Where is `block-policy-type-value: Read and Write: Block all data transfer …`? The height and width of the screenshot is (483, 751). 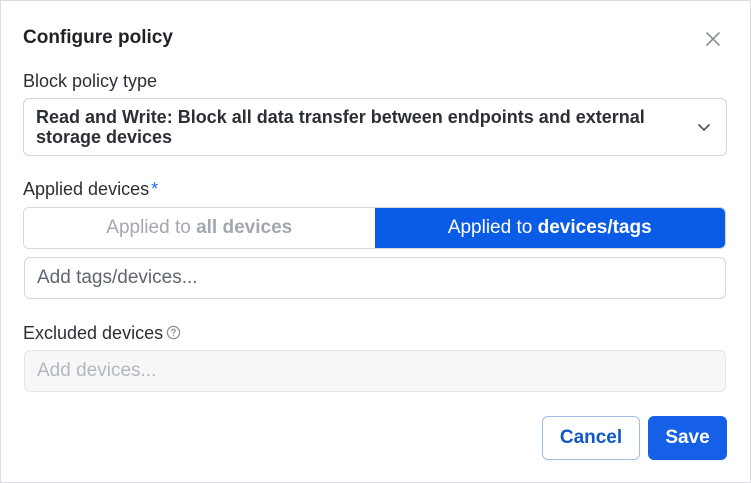 block-policy-type-value: Read and Write: Block all data transfer … is located at coordinates (340, 127).